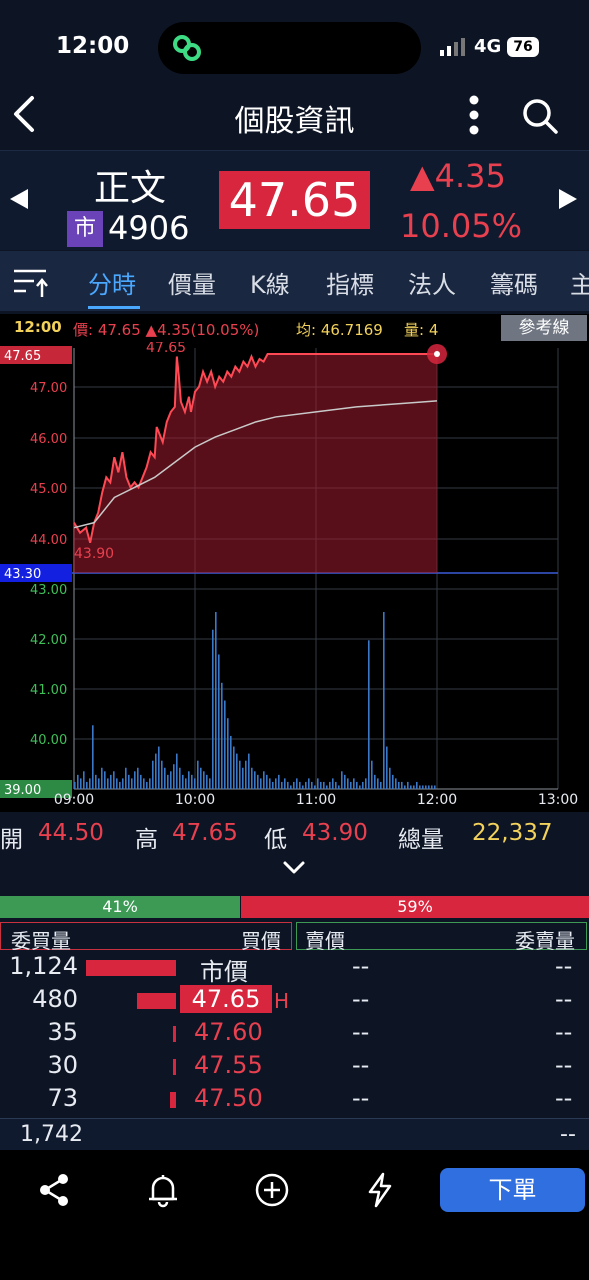 The height and width of the screenshot is (1280, 589). What do you see at coordinates (187, 48) in the screenshot?
I see `link-icon` at bounding box center [187, 48].